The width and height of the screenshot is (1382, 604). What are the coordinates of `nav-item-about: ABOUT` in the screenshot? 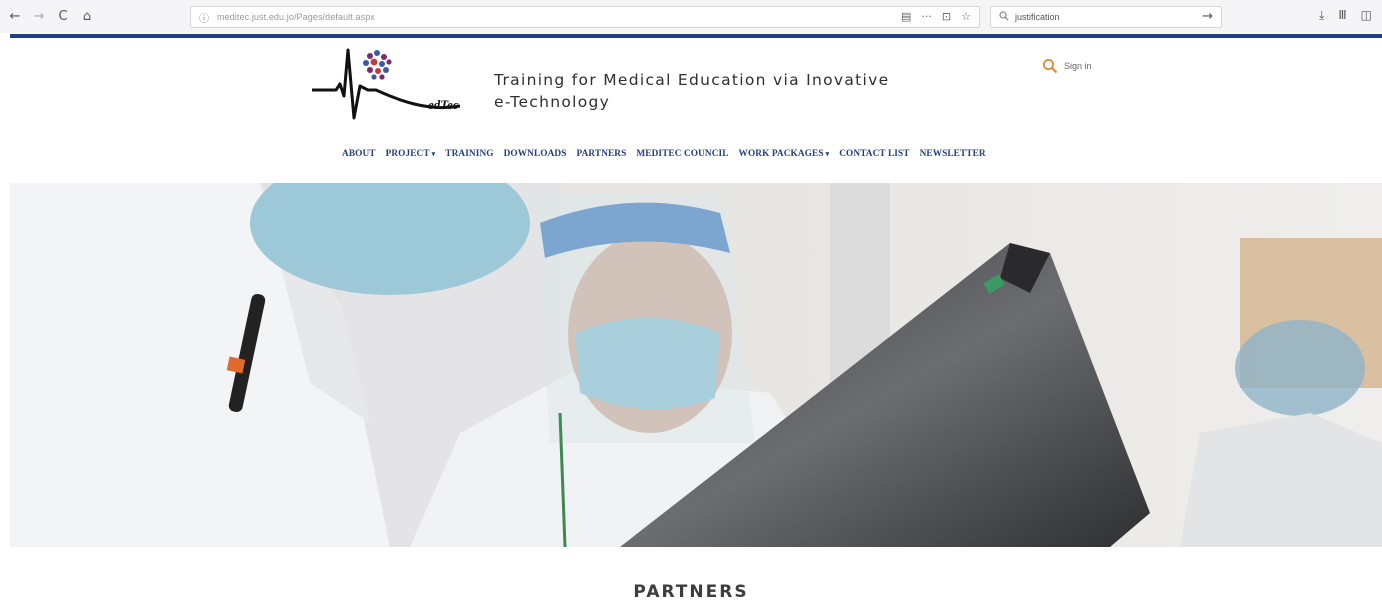 It's located at (359, 154).